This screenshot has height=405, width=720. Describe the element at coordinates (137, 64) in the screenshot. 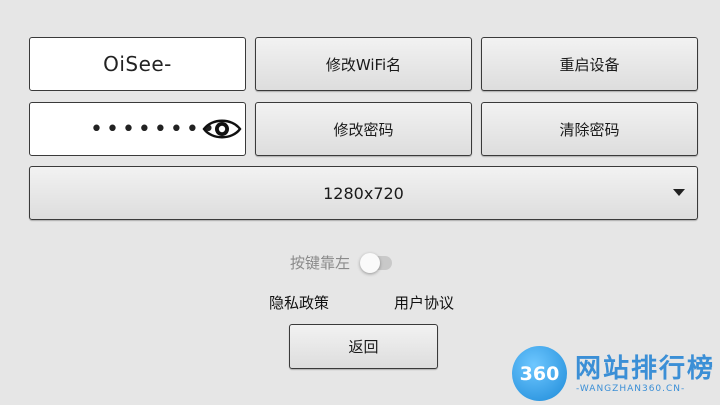

I see `wifi-name-input: OiSee-` at that location.